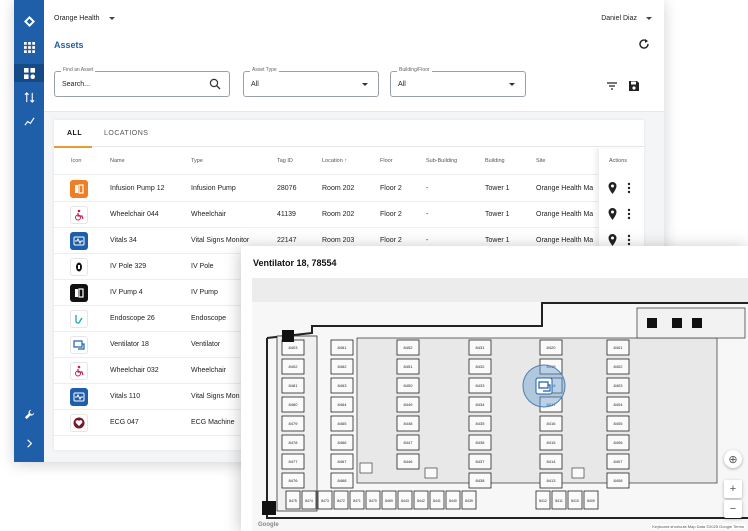  I want to click on cell-name: IV Pump 4, so click(126, 292).